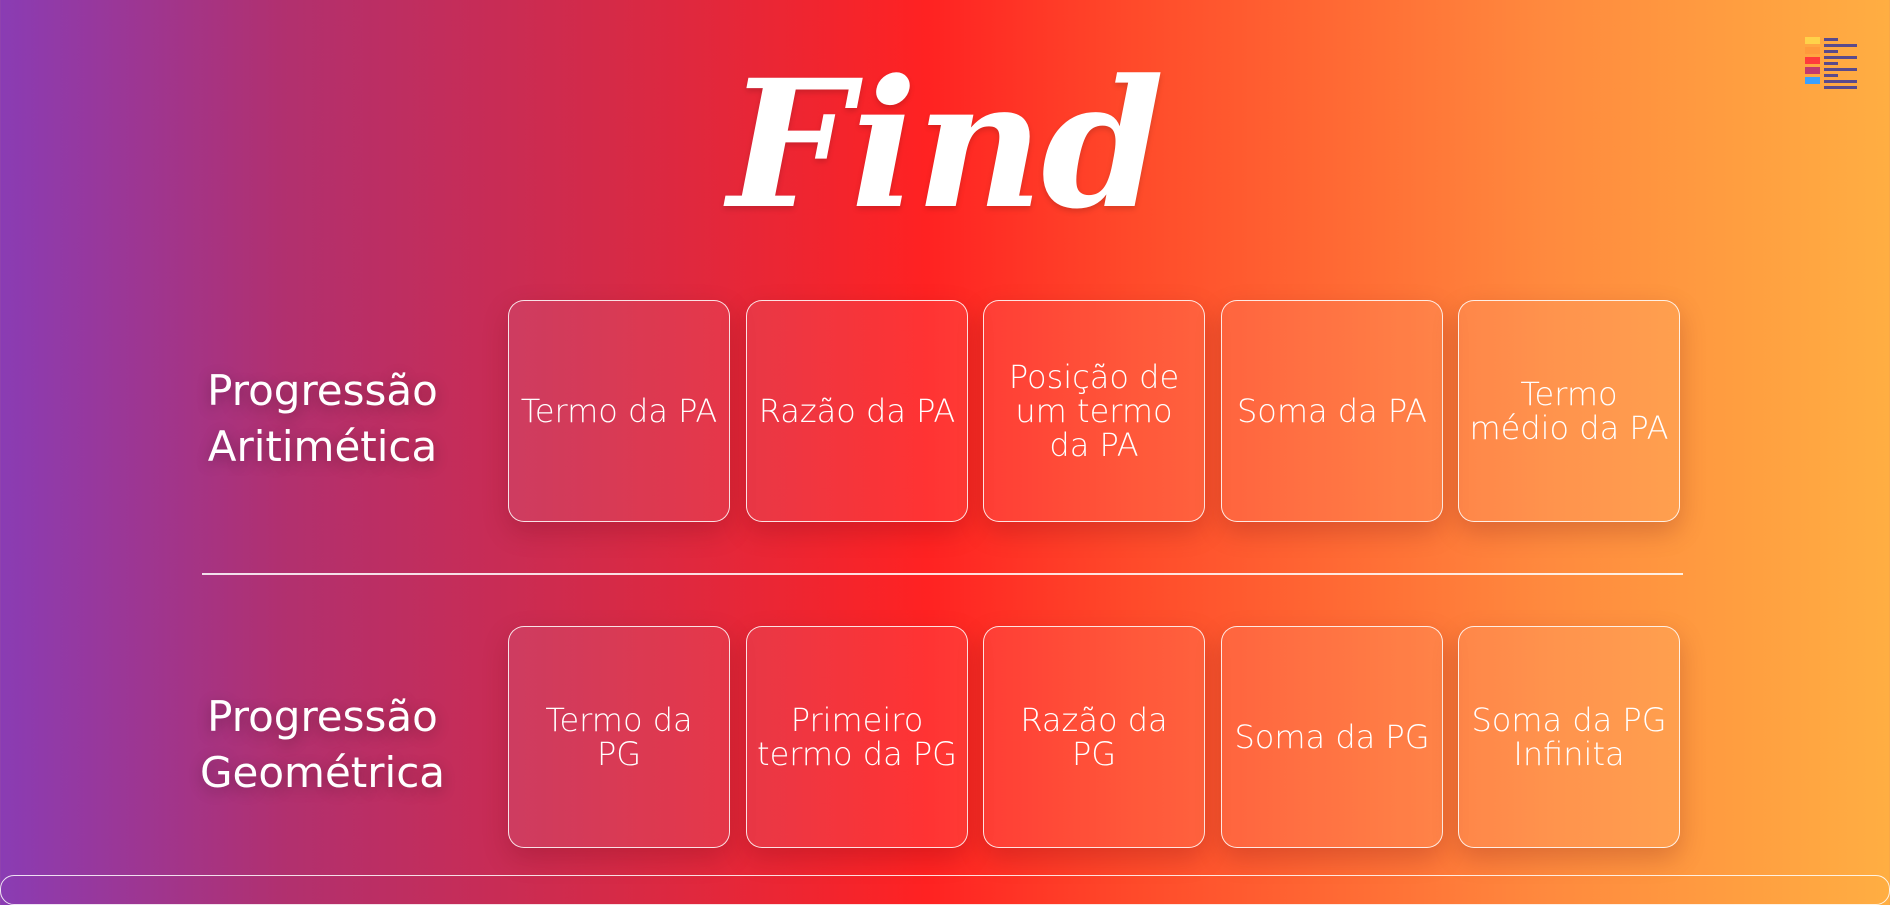 Image resolution: width=1890 pixels, height=905 pixels. I want to click on card-razao-da-pa: Razão da PA, so click(857, 411).